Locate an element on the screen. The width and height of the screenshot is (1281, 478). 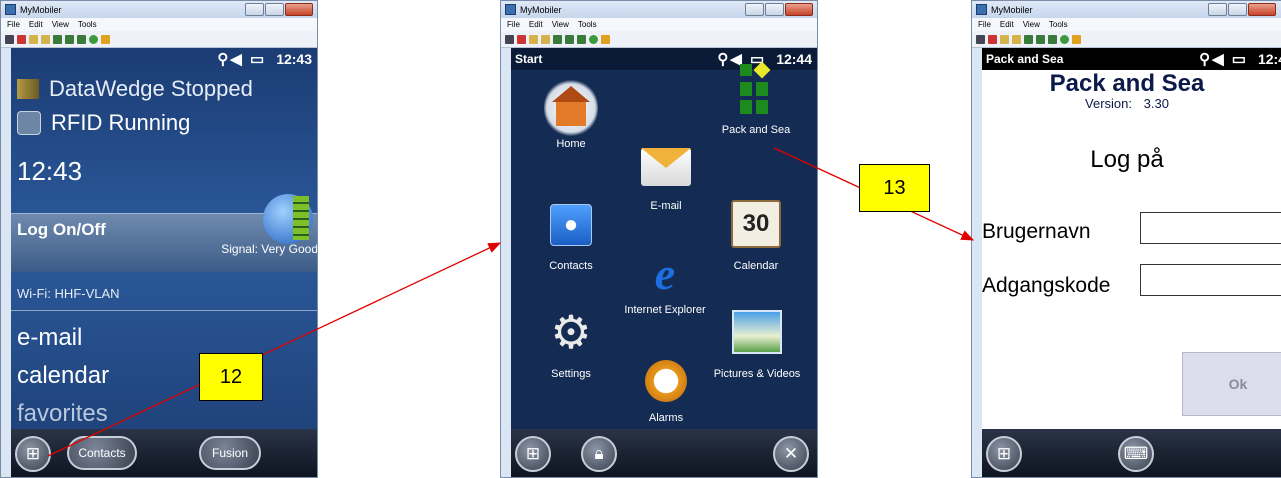
rfid-row: RFID Running is located at coordinates (103, 123).